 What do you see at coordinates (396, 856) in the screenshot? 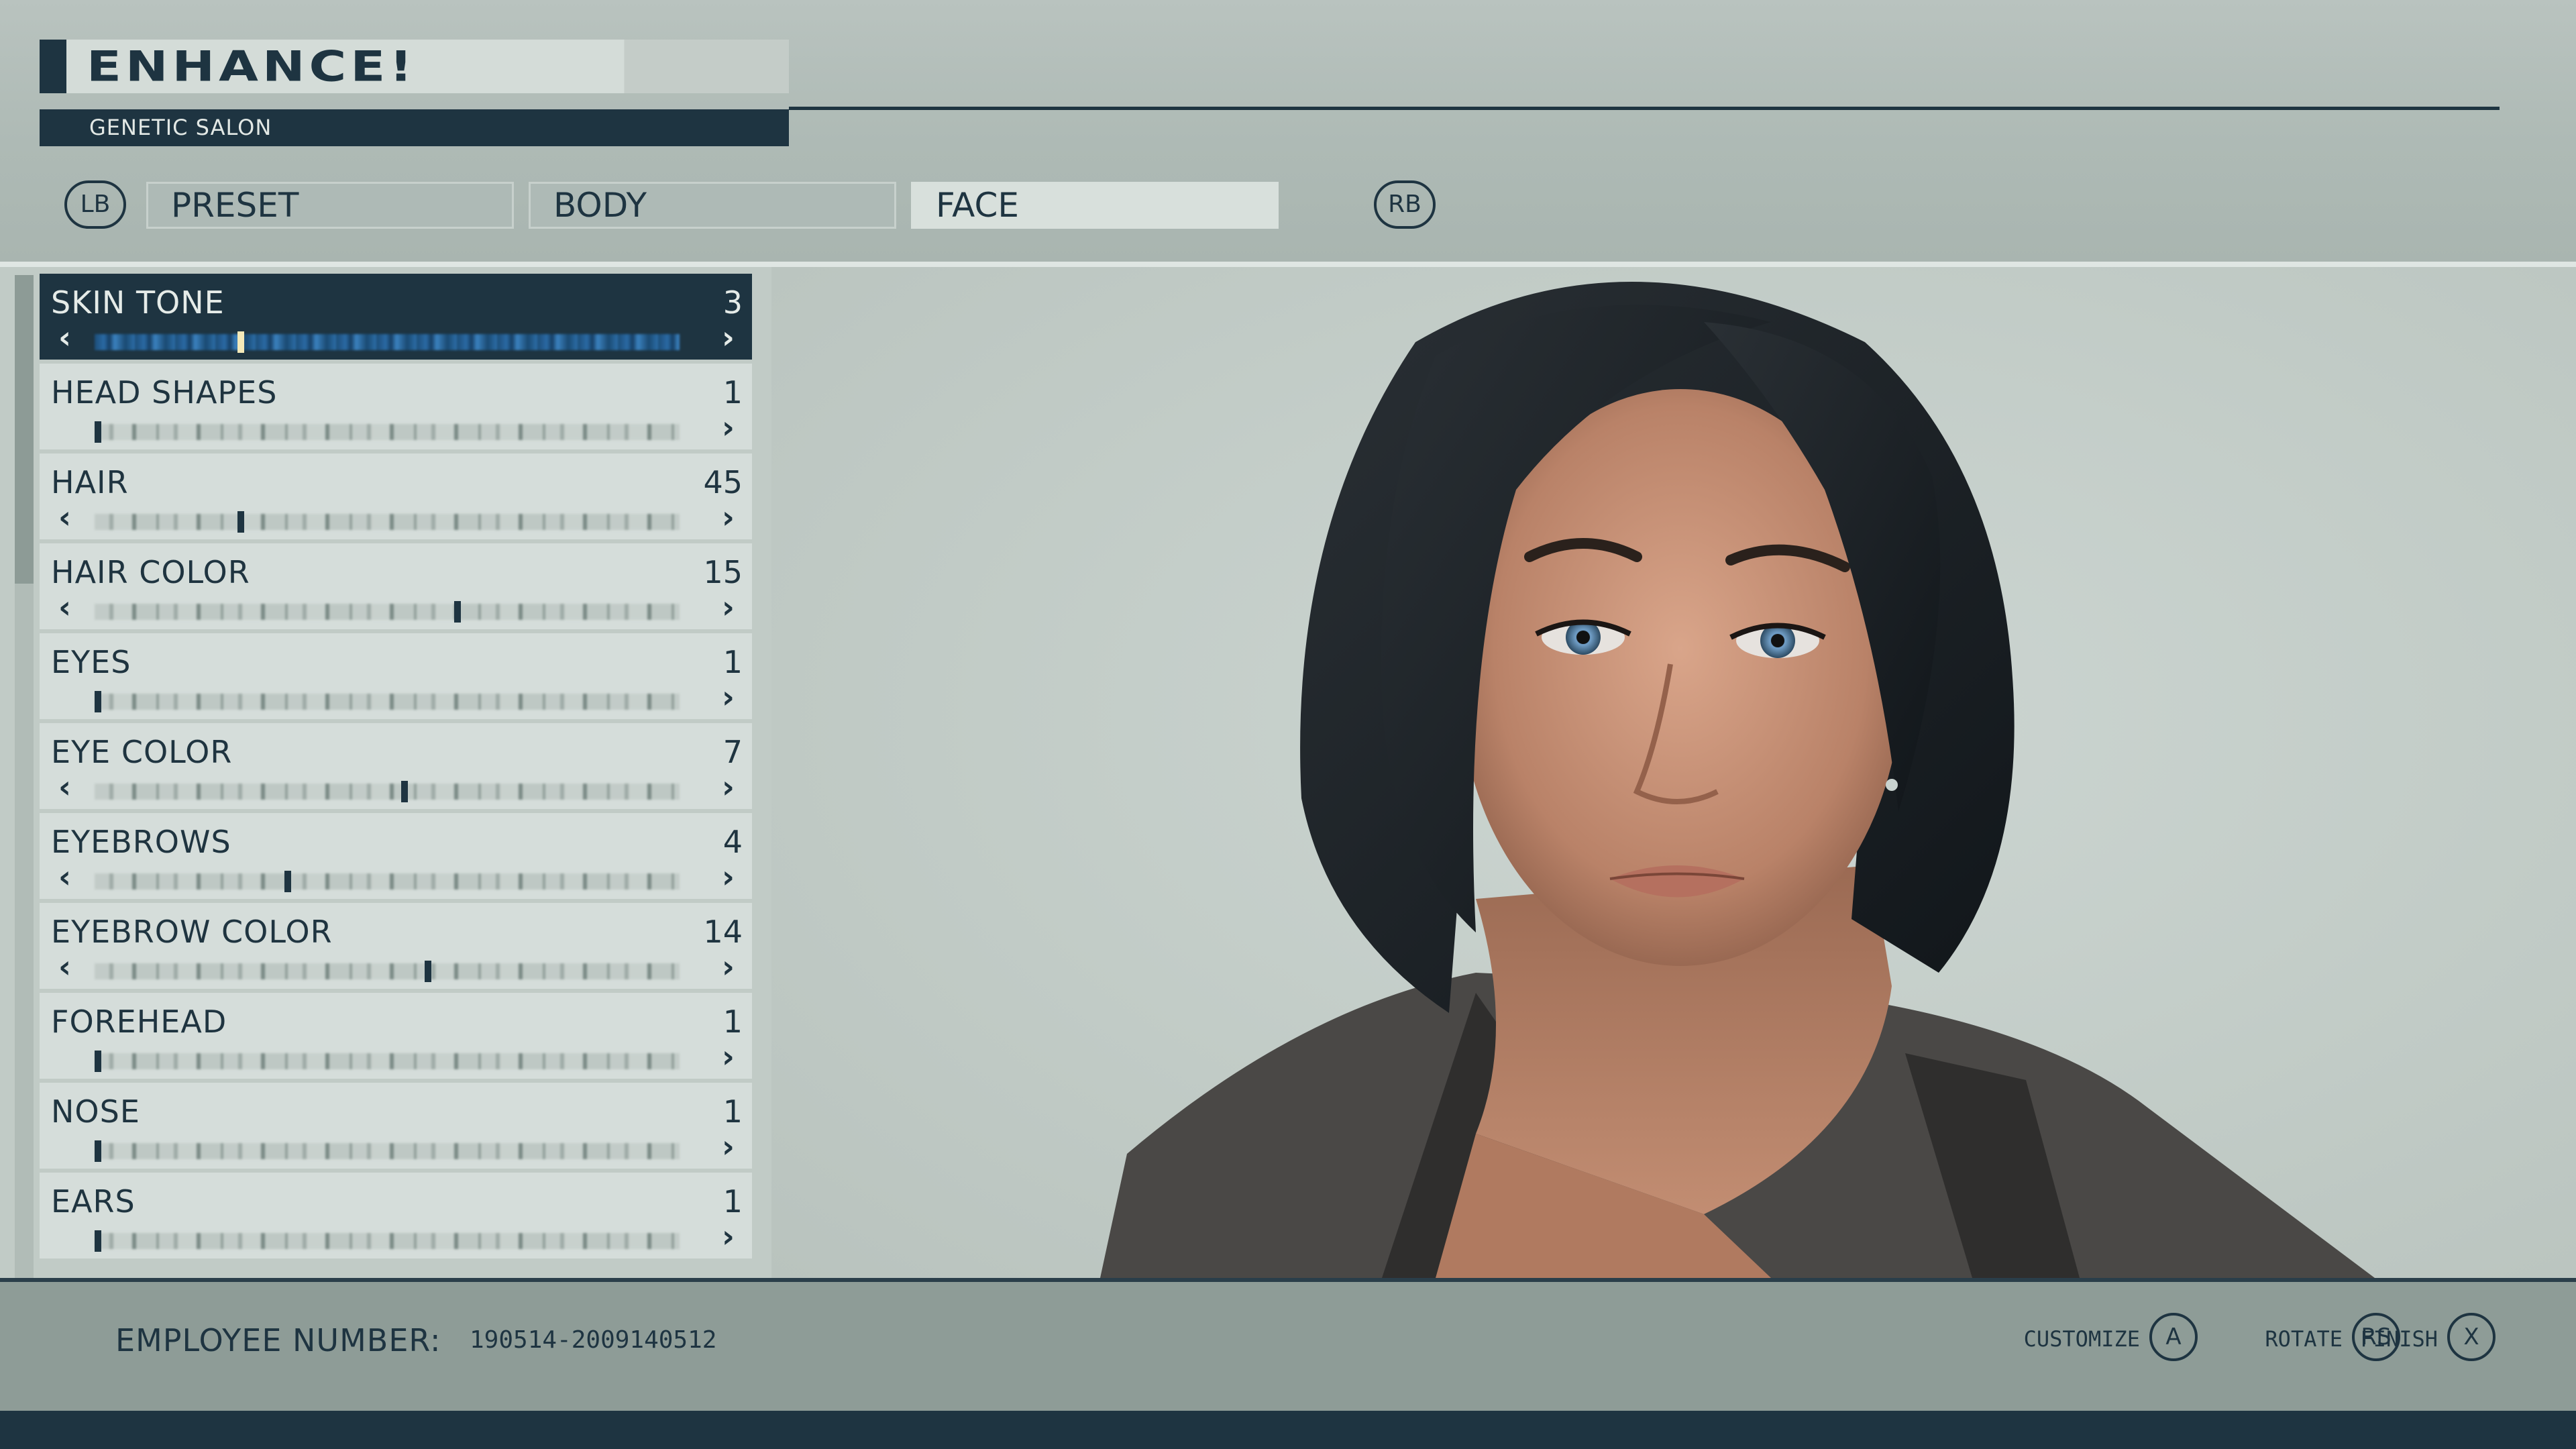
I see `option-row-eyebrows: EYEBROWS 4 ‹ ›` at bounding box center [396, 856].